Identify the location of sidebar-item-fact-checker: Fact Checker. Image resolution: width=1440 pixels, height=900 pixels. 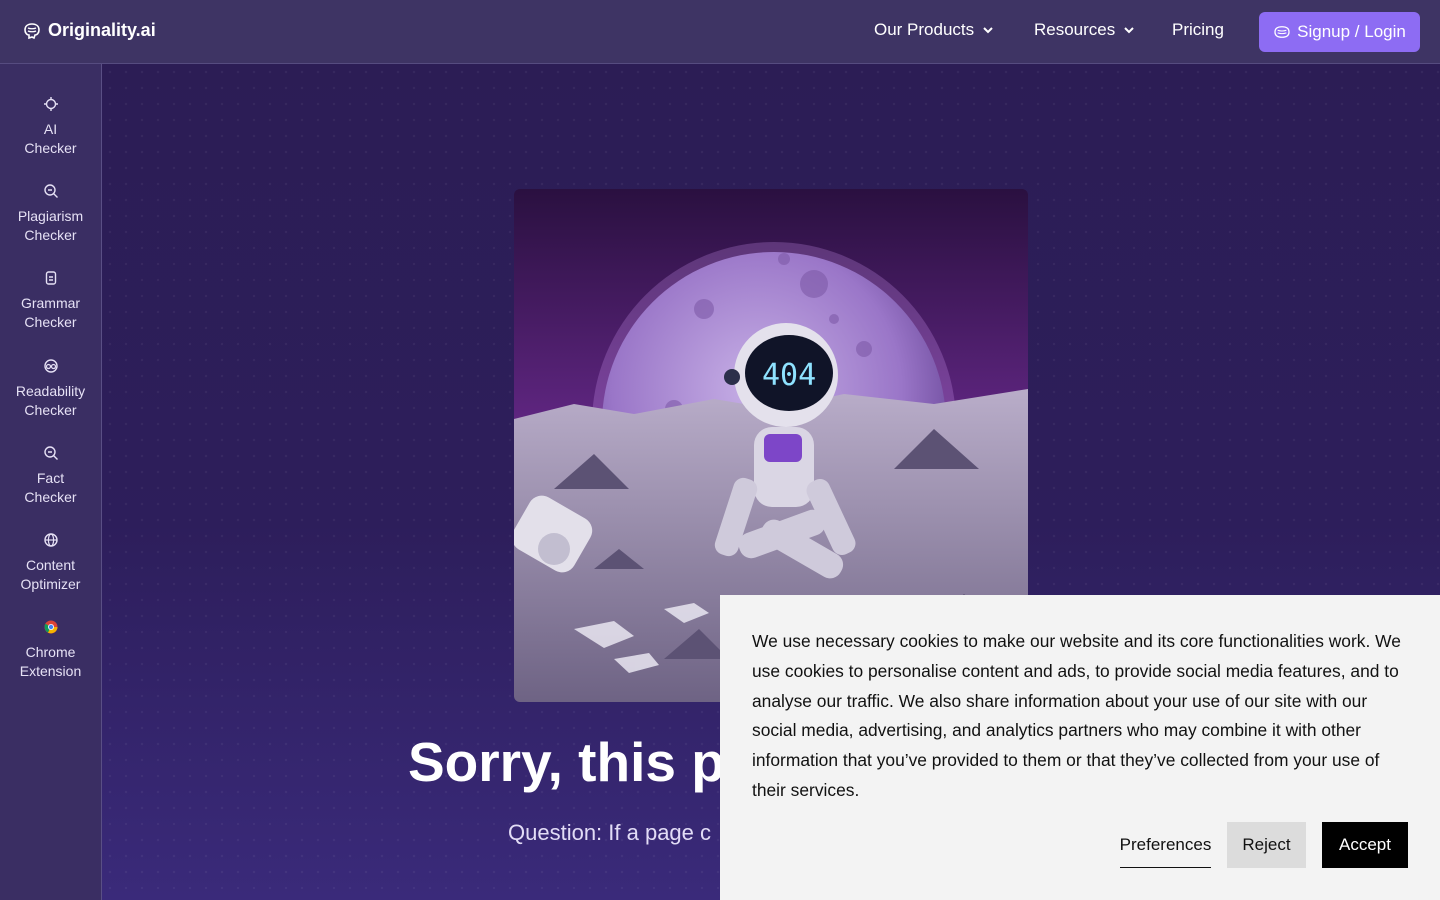
(50, 476).